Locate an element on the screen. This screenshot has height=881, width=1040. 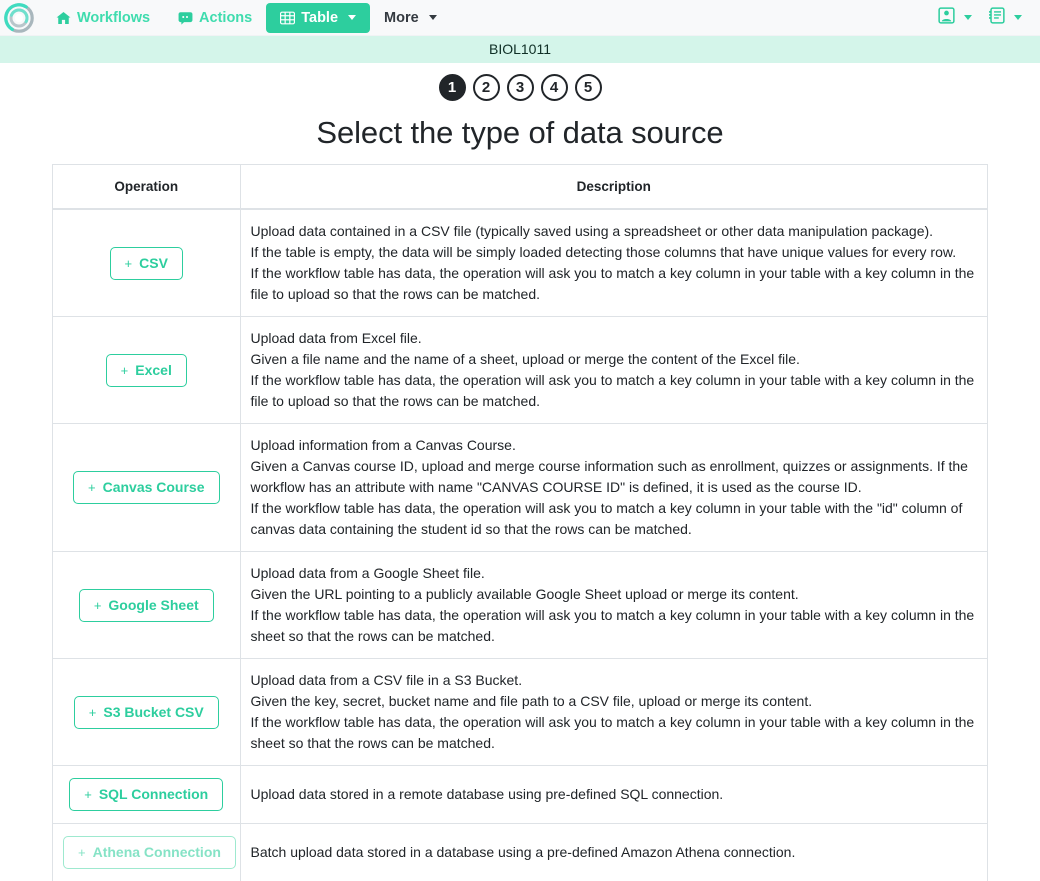
course-banner: BIOL1011 is located at coordinates (520, 49).